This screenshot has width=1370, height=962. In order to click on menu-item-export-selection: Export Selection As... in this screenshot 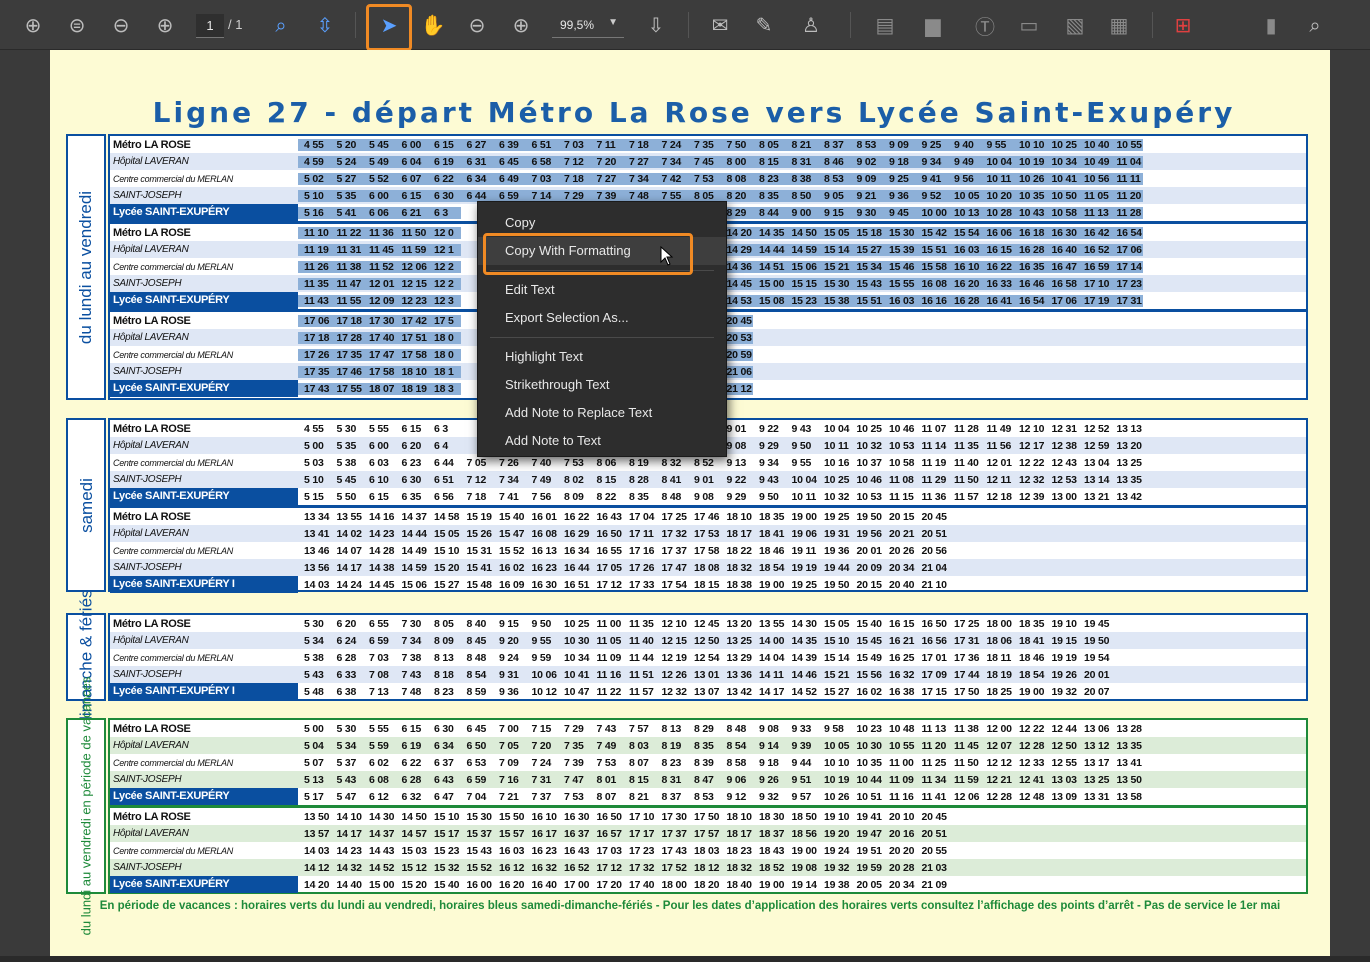, I will do `click(602, 318)`.